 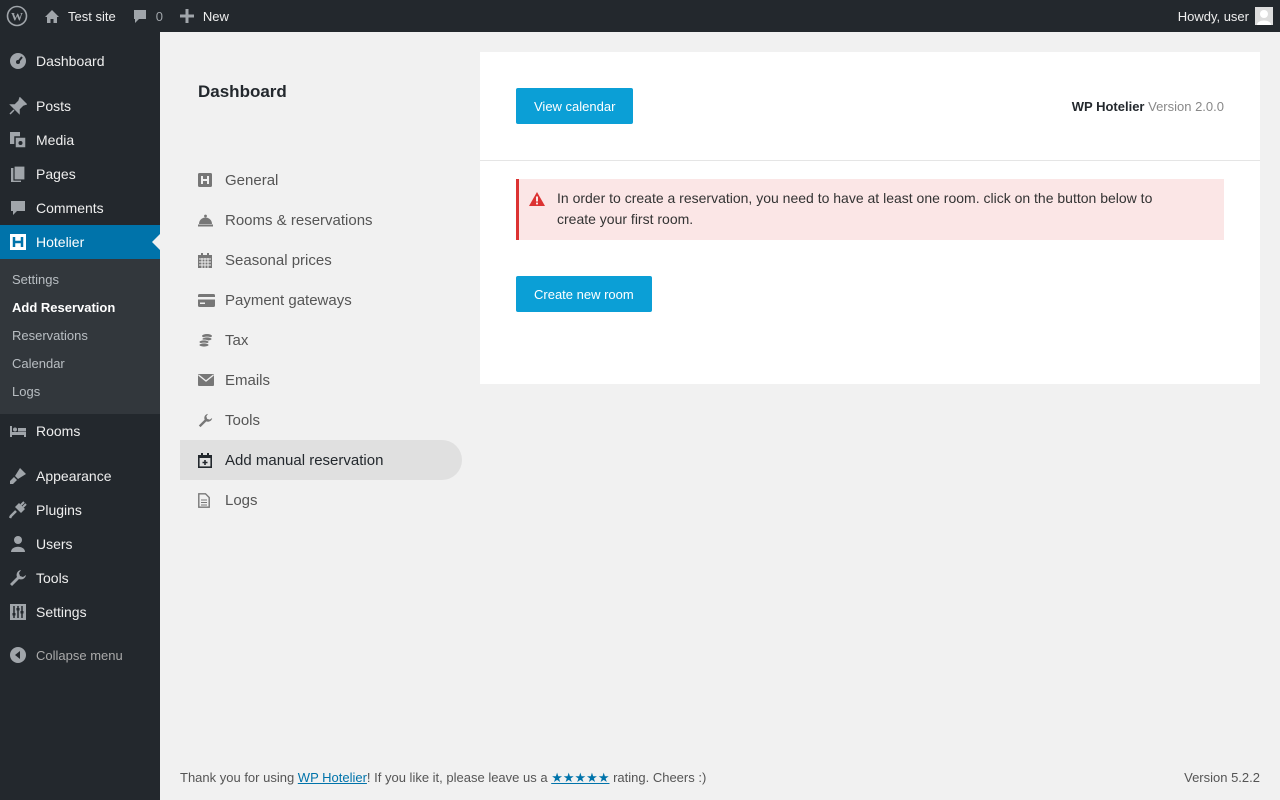 I want to click on rating-stars-link: ★★★★★, so click(x=580, y=777).